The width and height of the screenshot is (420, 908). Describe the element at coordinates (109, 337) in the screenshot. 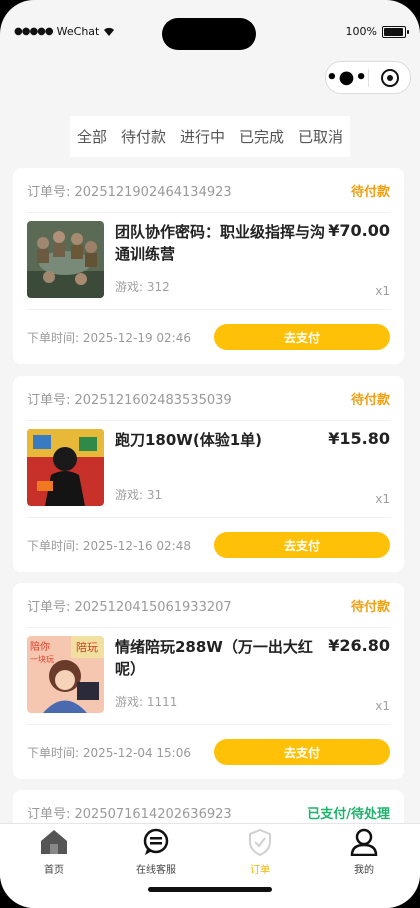

I see `order-time: 下单时间: 2025-12-19 02:46` at that location.